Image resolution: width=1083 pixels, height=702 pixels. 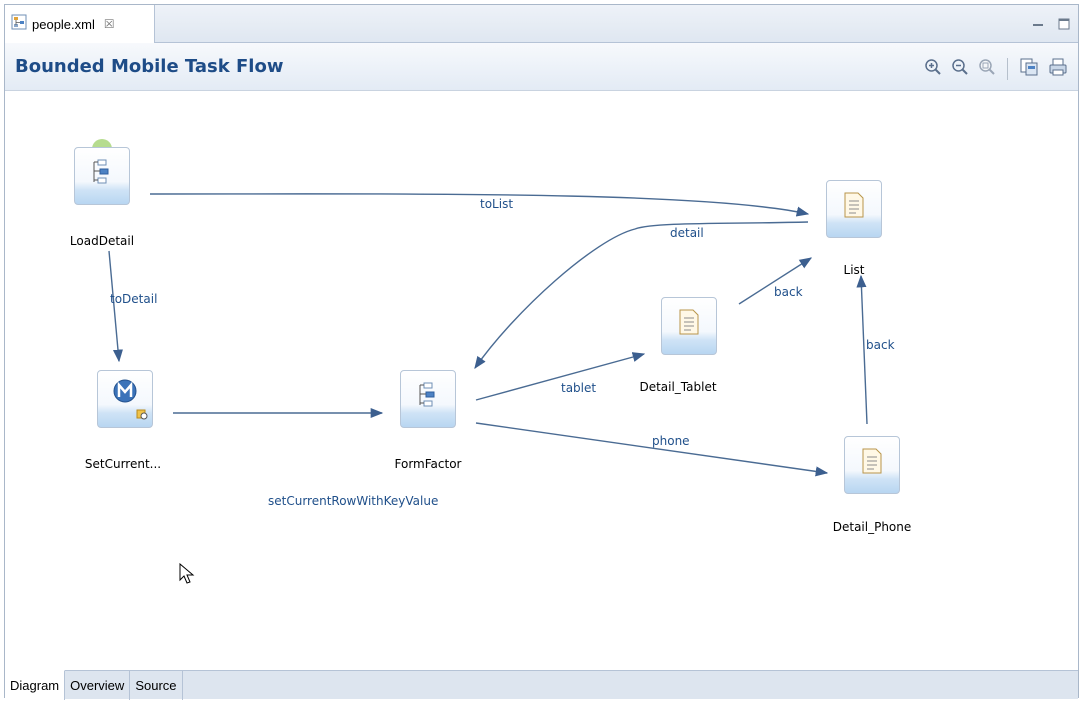 What do you see at coordinates (428, 464) in the screenshot?
I see `node-label-form-factor: FormFactor` at bounding box center [428, 464].